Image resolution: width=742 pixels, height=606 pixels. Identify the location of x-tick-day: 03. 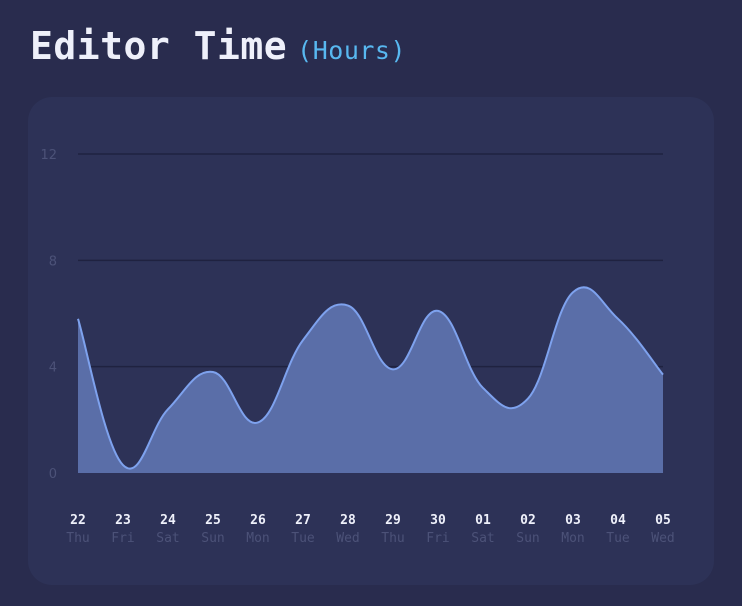
(573, 520).